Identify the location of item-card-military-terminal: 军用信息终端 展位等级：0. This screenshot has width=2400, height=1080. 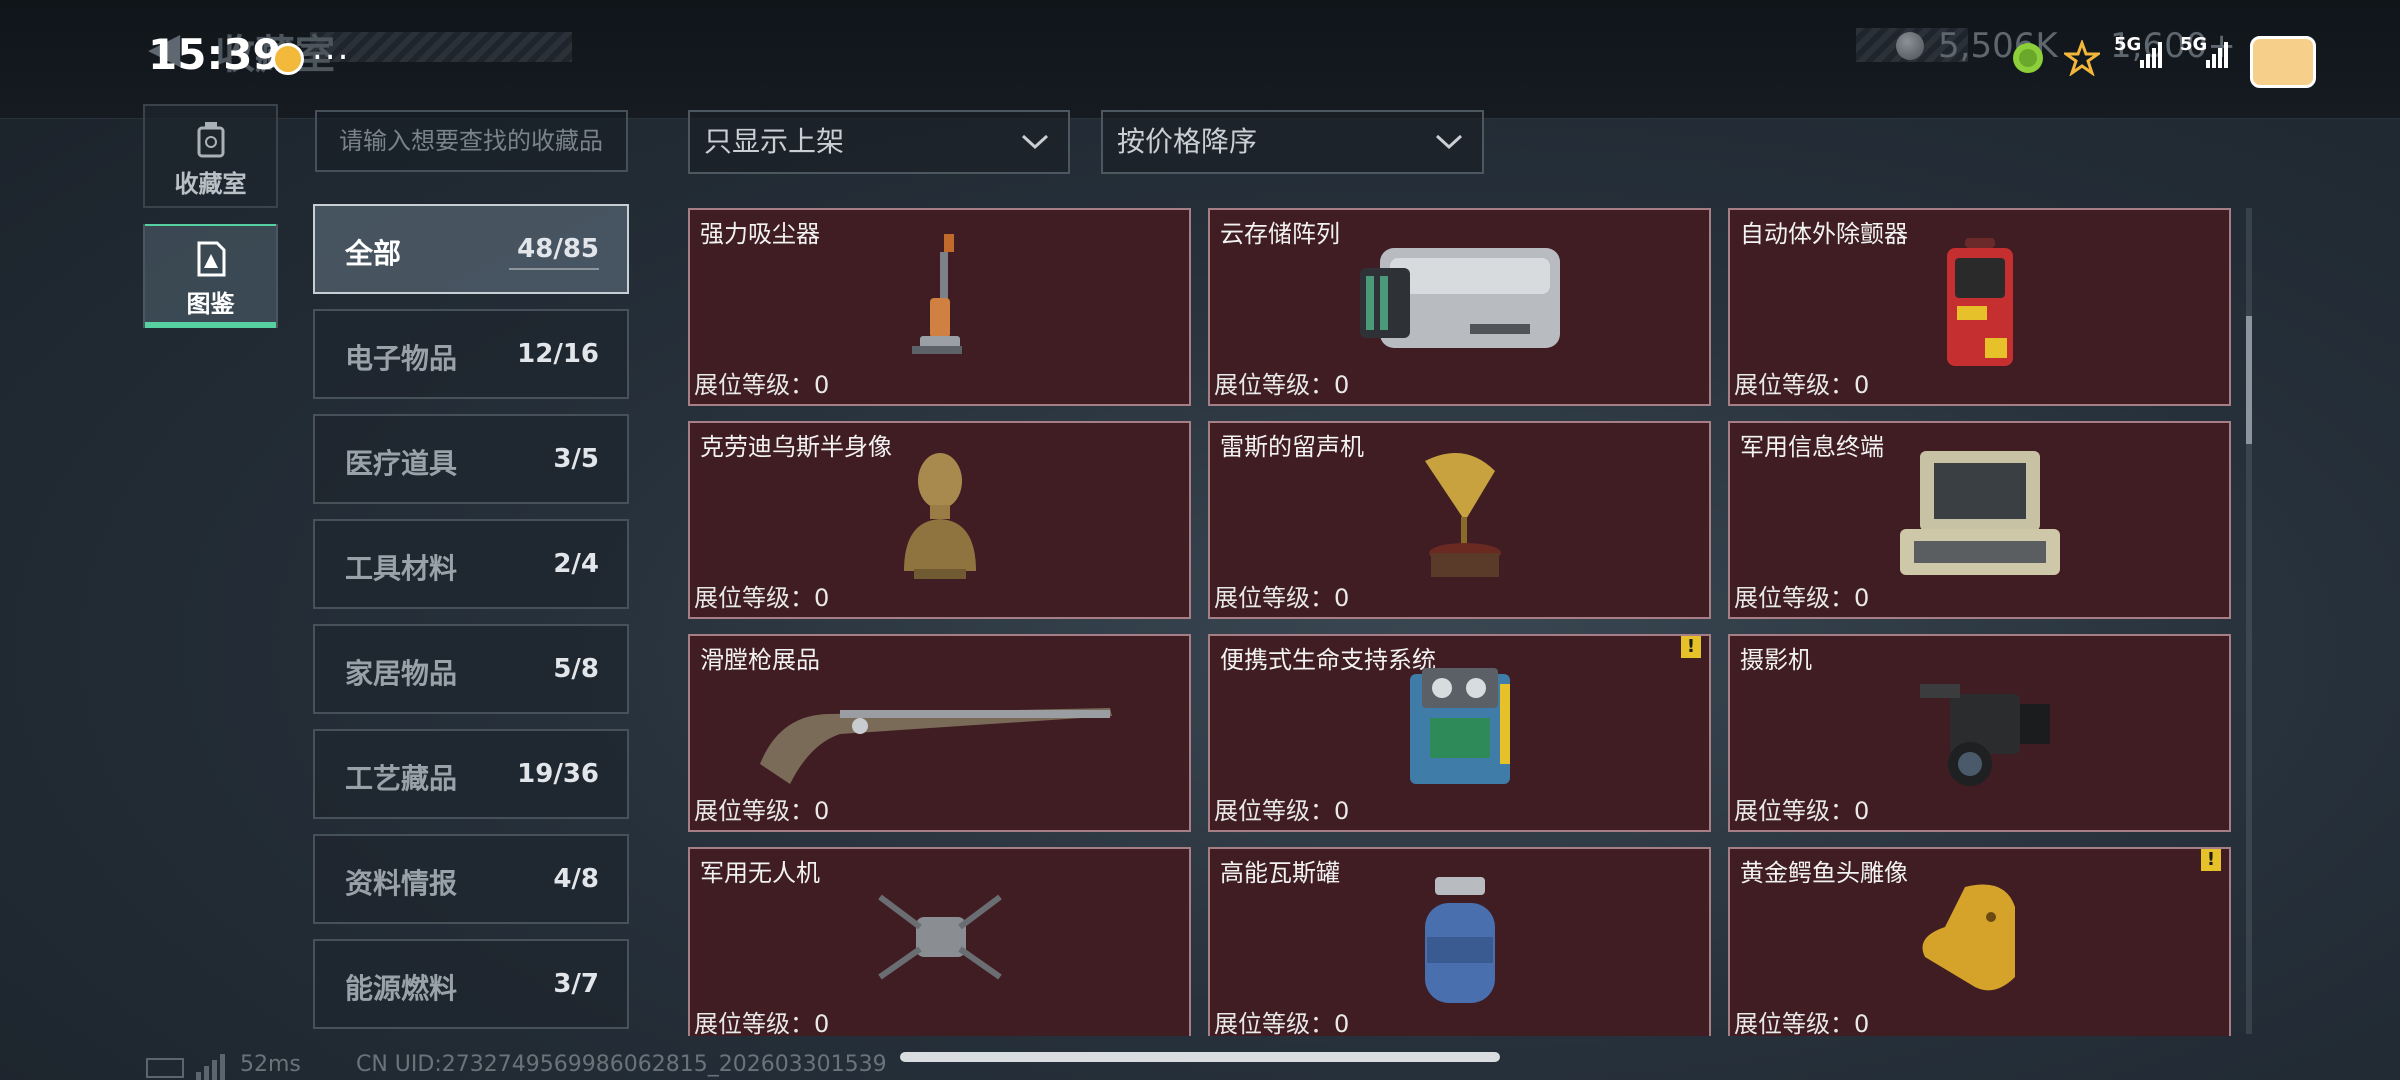
(1979, 520).